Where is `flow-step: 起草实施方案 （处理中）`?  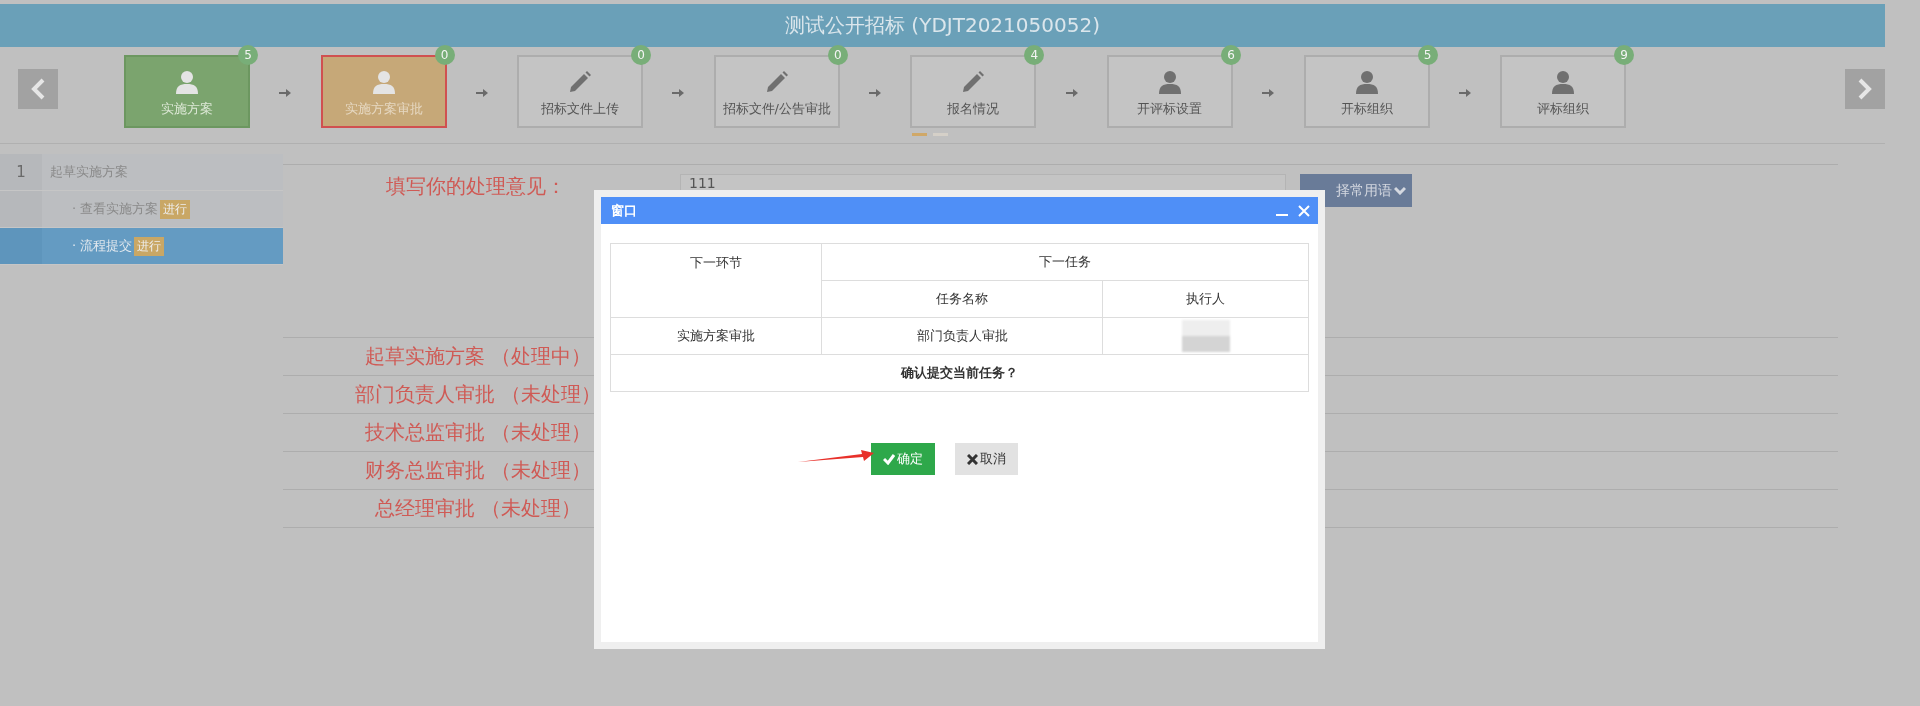
flow-step: 起草实施方案 （处理中） is located at coordinates (478, 356).